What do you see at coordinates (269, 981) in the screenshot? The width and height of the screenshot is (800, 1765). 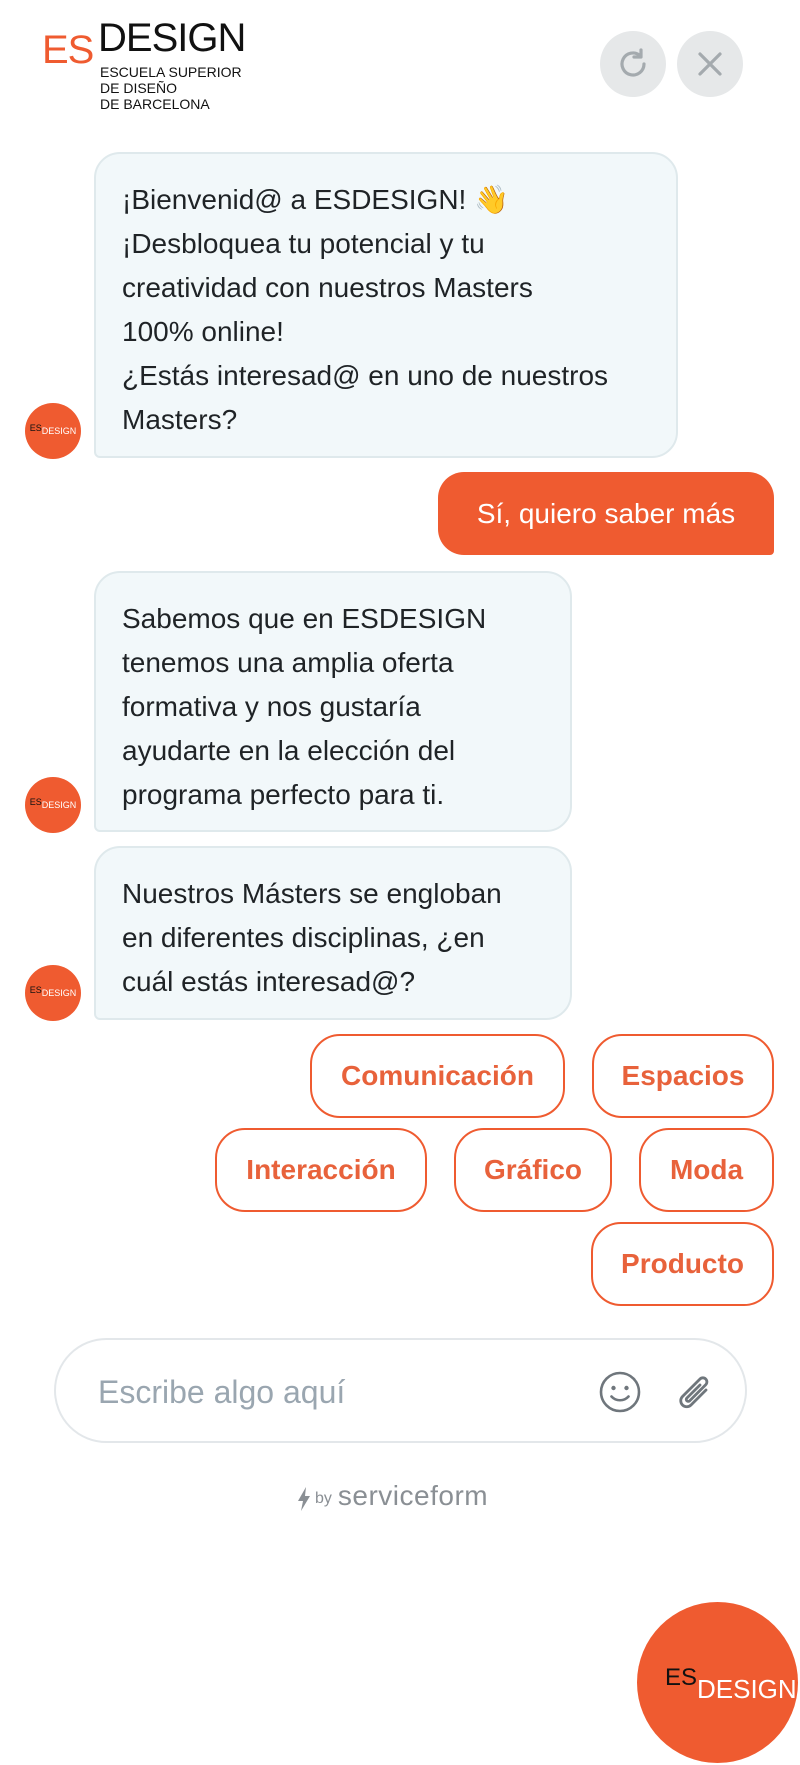 I see `message-line: cuál estás interesad@?` at bounding box center [269, 981].